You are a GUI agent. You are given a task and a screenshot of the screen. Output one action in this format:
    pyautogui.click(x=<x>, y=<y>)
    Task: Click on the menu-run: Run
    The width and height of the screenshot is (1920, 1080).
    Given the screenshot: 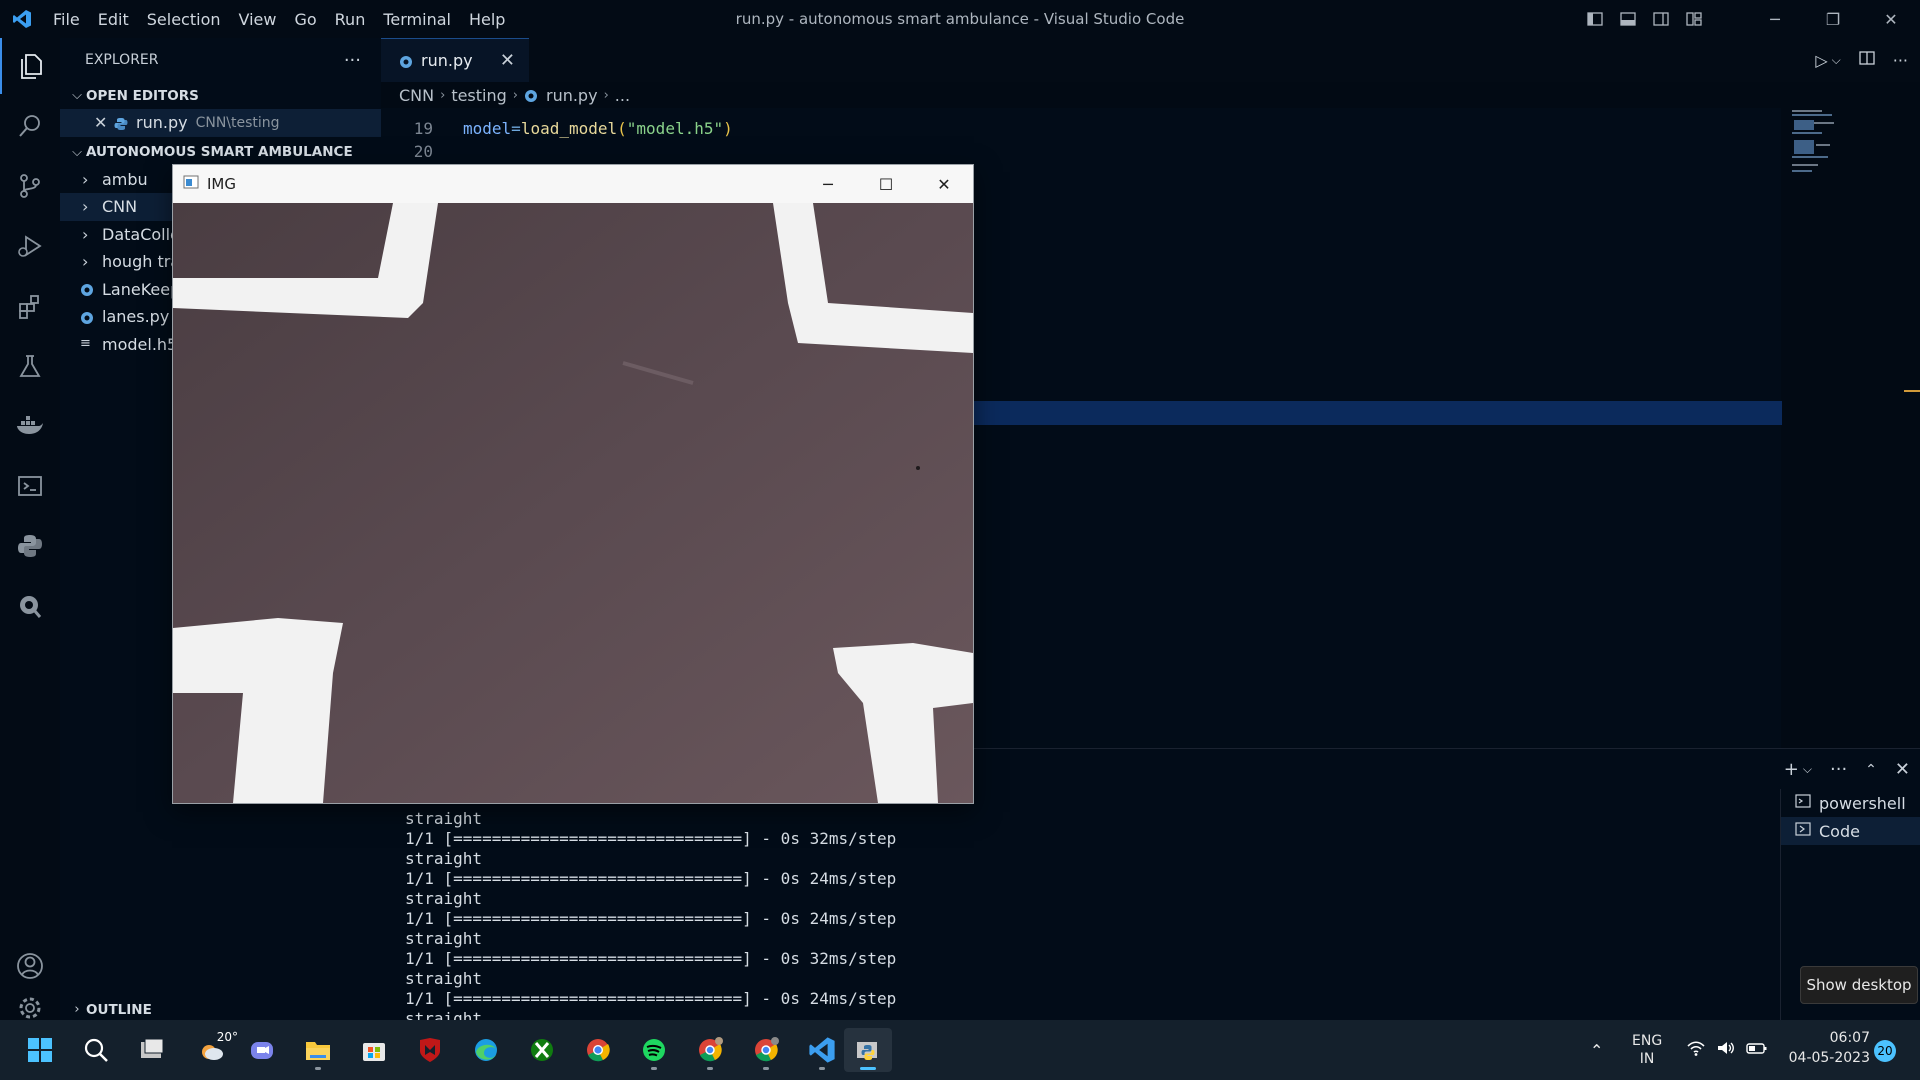 What is the action you would take?
    pyautogui.click(x=350, y=19)
    